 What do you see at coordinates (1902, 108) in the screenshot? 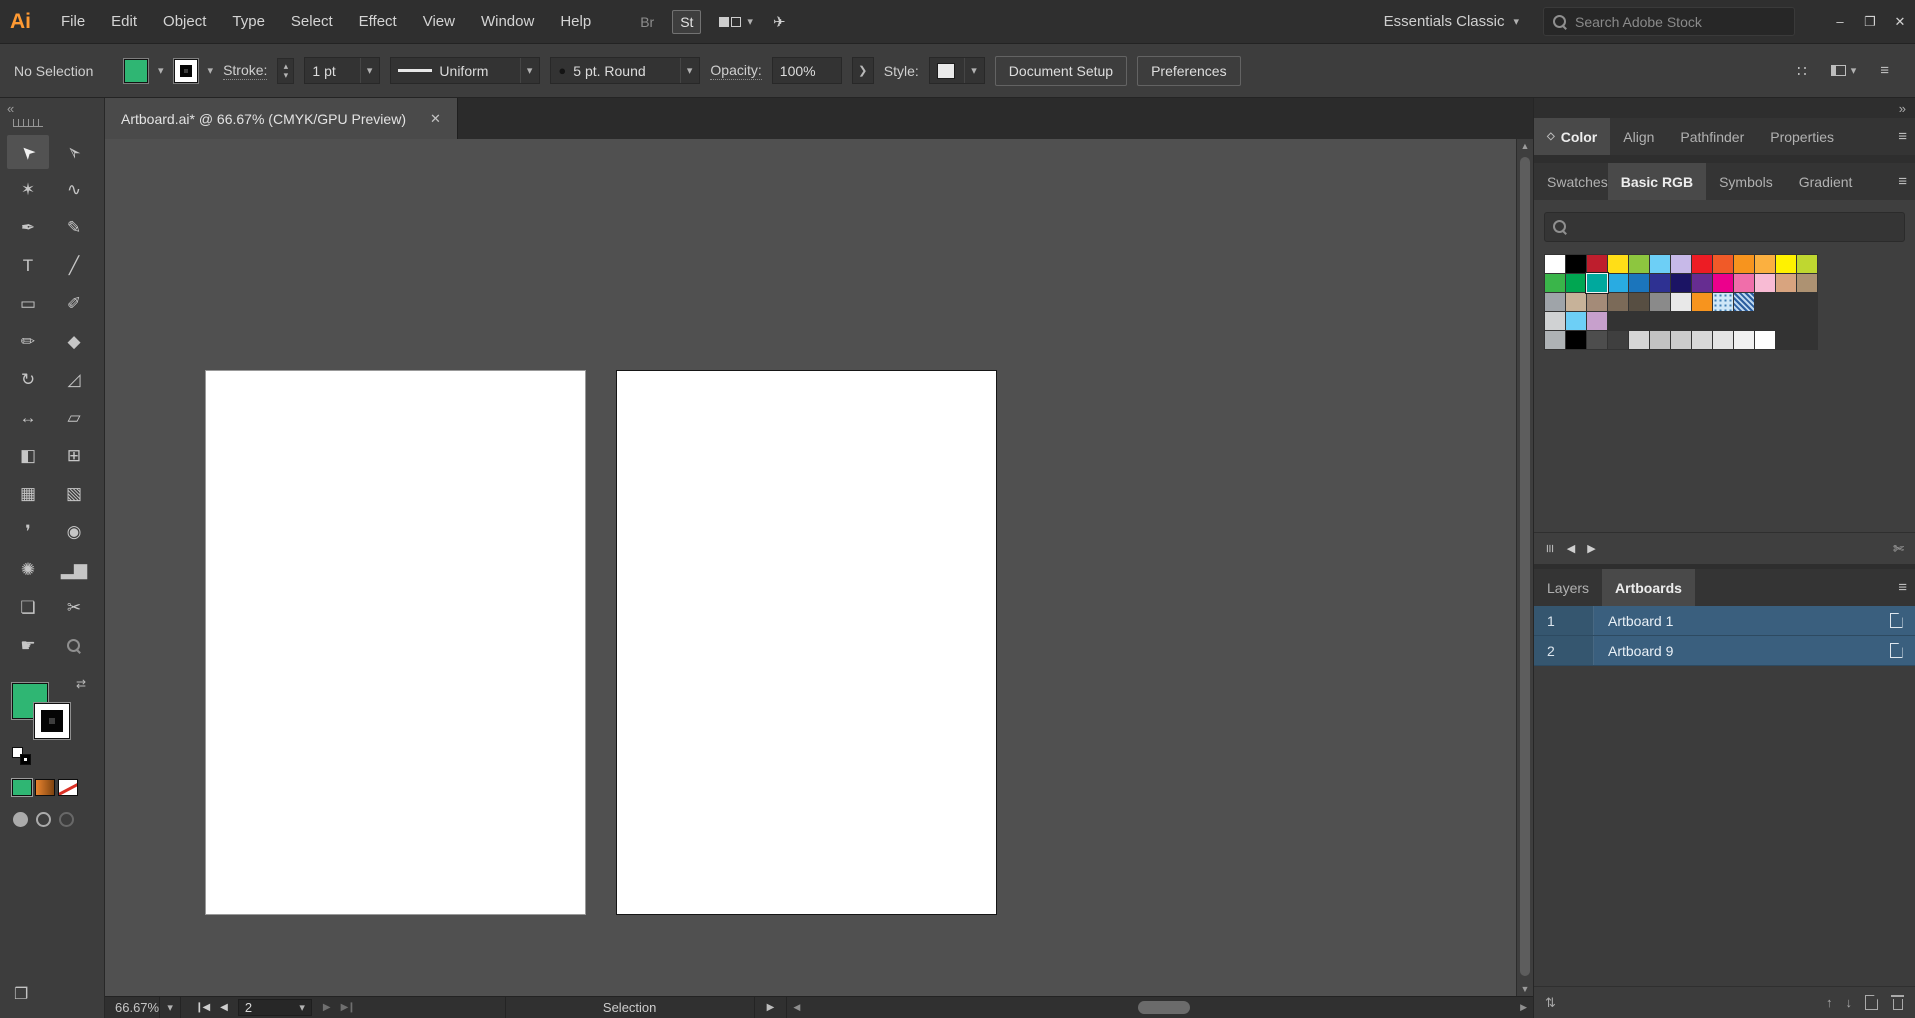
I see `collapse-dock-icon: »` at bounding box center [1902, 108].